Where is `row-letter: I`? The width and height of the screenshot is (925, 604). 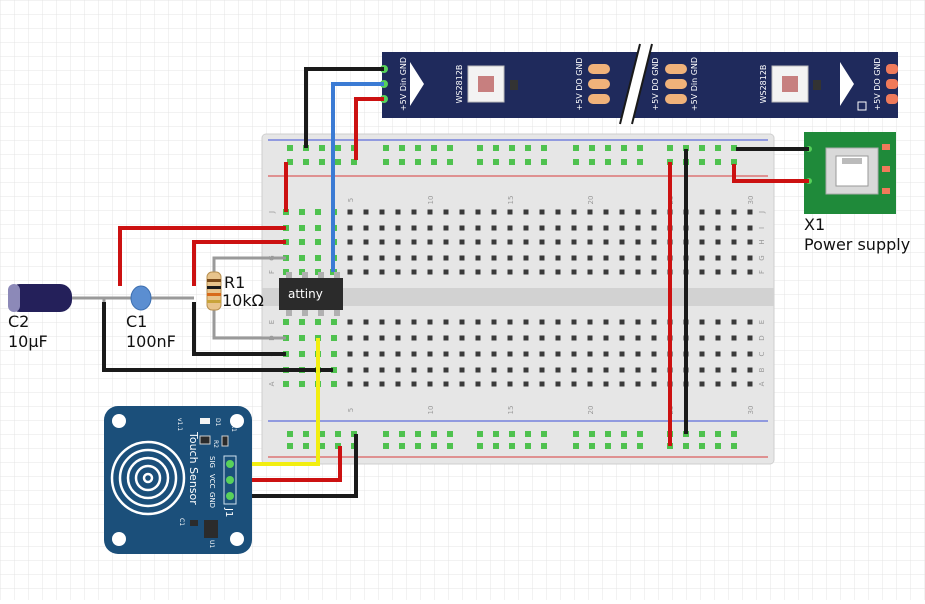
row-letter: I is located at coordinates (762, 228).